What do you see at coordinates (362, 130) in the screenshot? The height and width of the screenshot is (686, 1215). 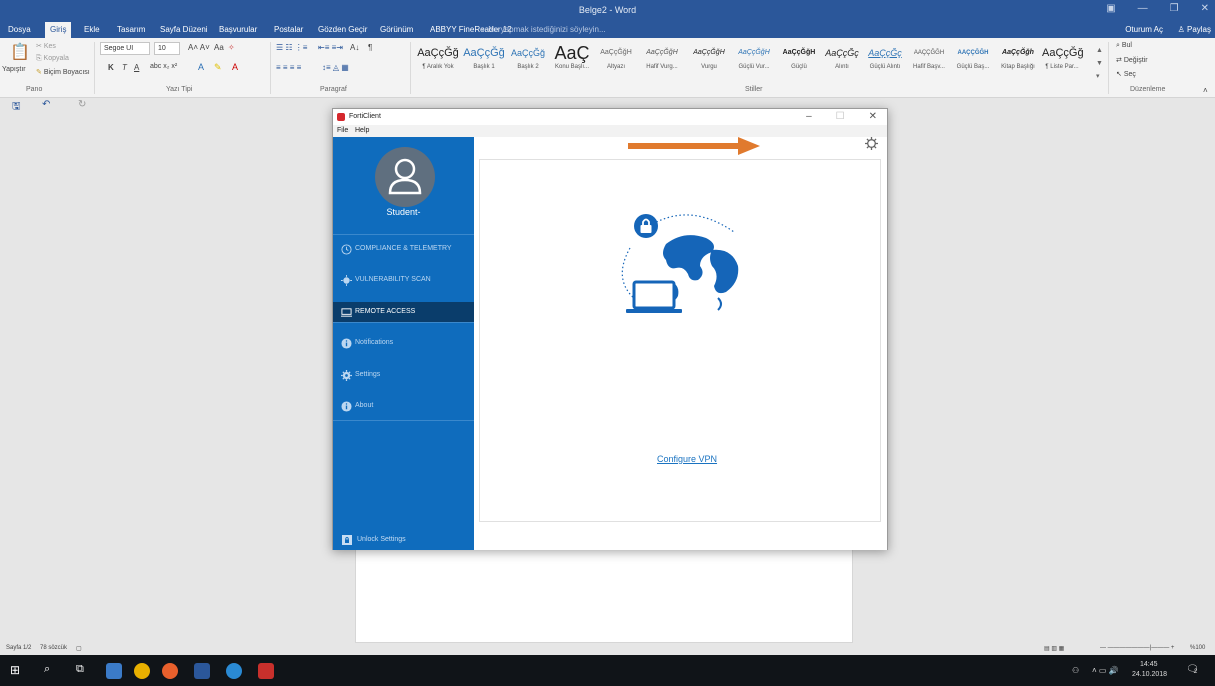 I see `menu-help: Help` at bounding box center [362, 130].